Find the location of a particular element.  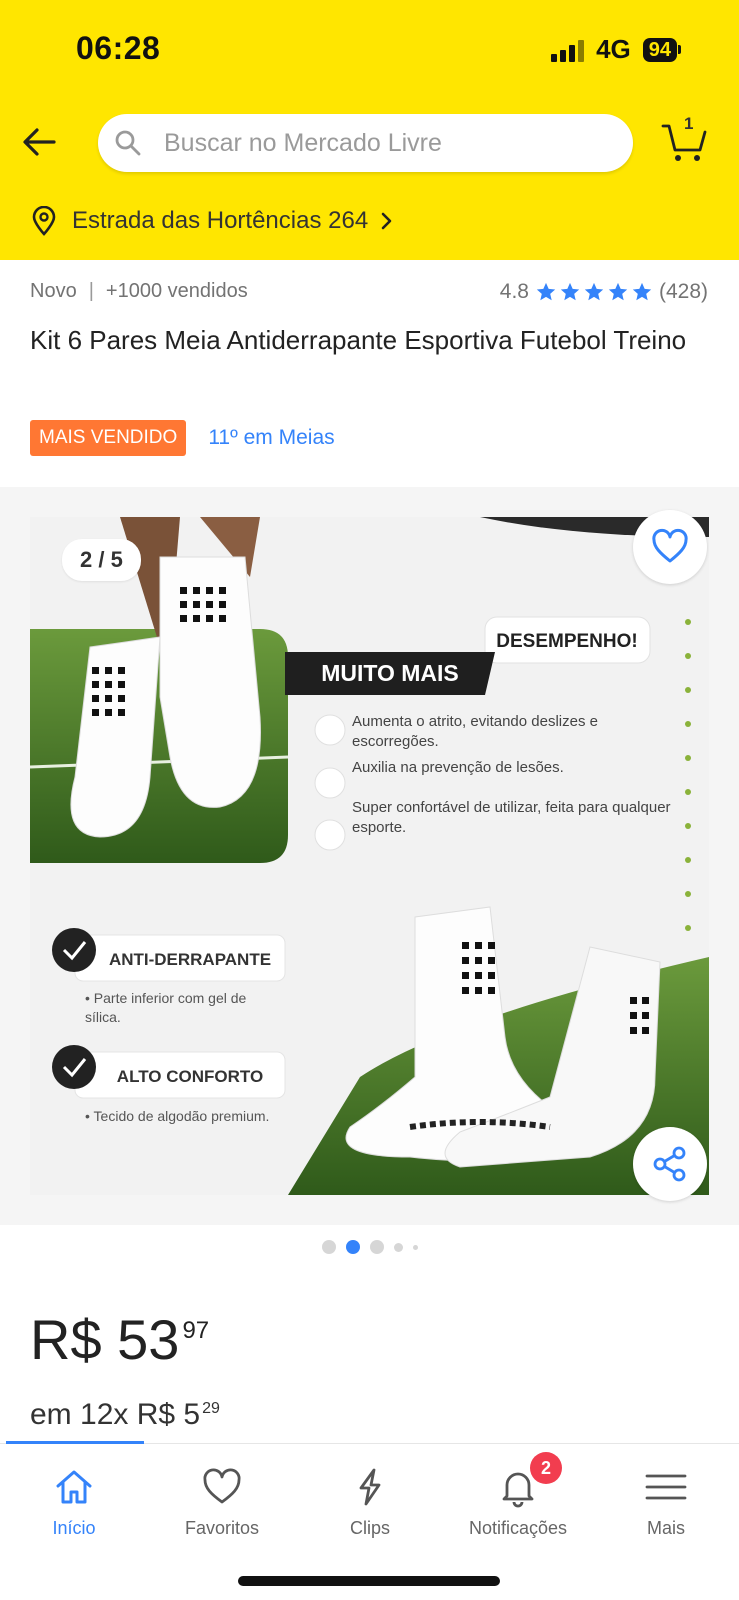

gallery-pagination is located at coordinates (369, 1247).